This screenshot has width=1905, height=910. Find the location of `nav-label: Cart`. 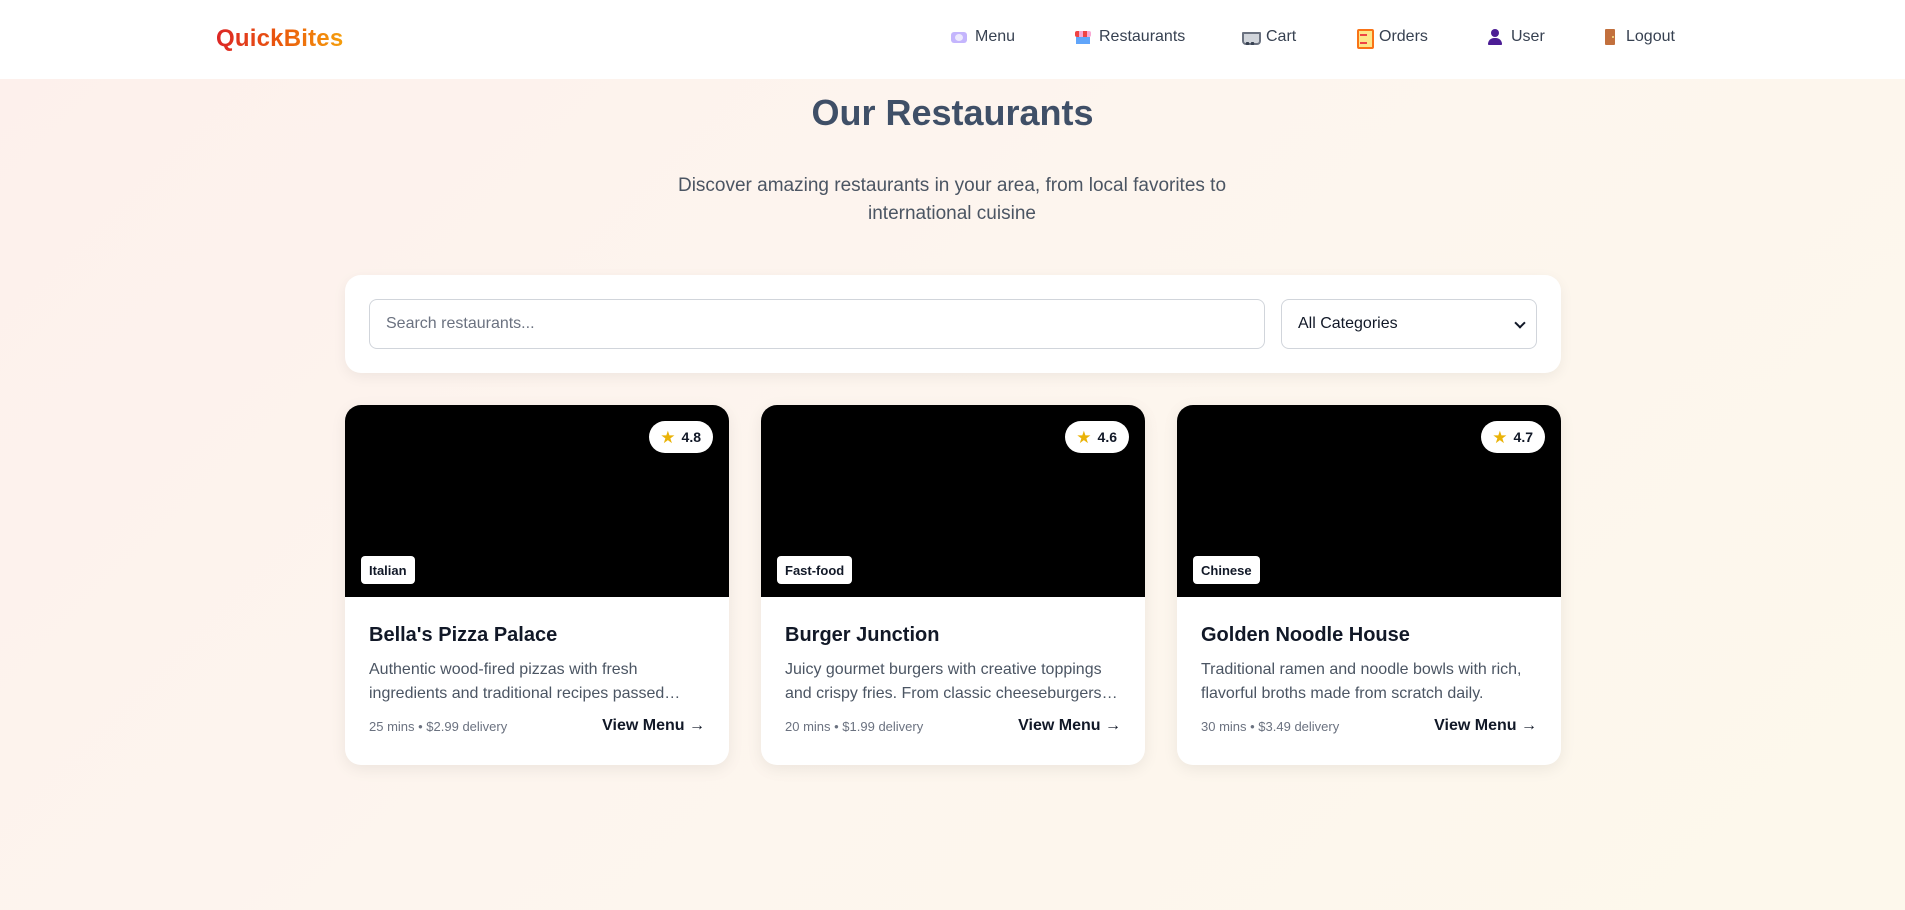

nav-label: Cart is located at coordinates (1281, 36).